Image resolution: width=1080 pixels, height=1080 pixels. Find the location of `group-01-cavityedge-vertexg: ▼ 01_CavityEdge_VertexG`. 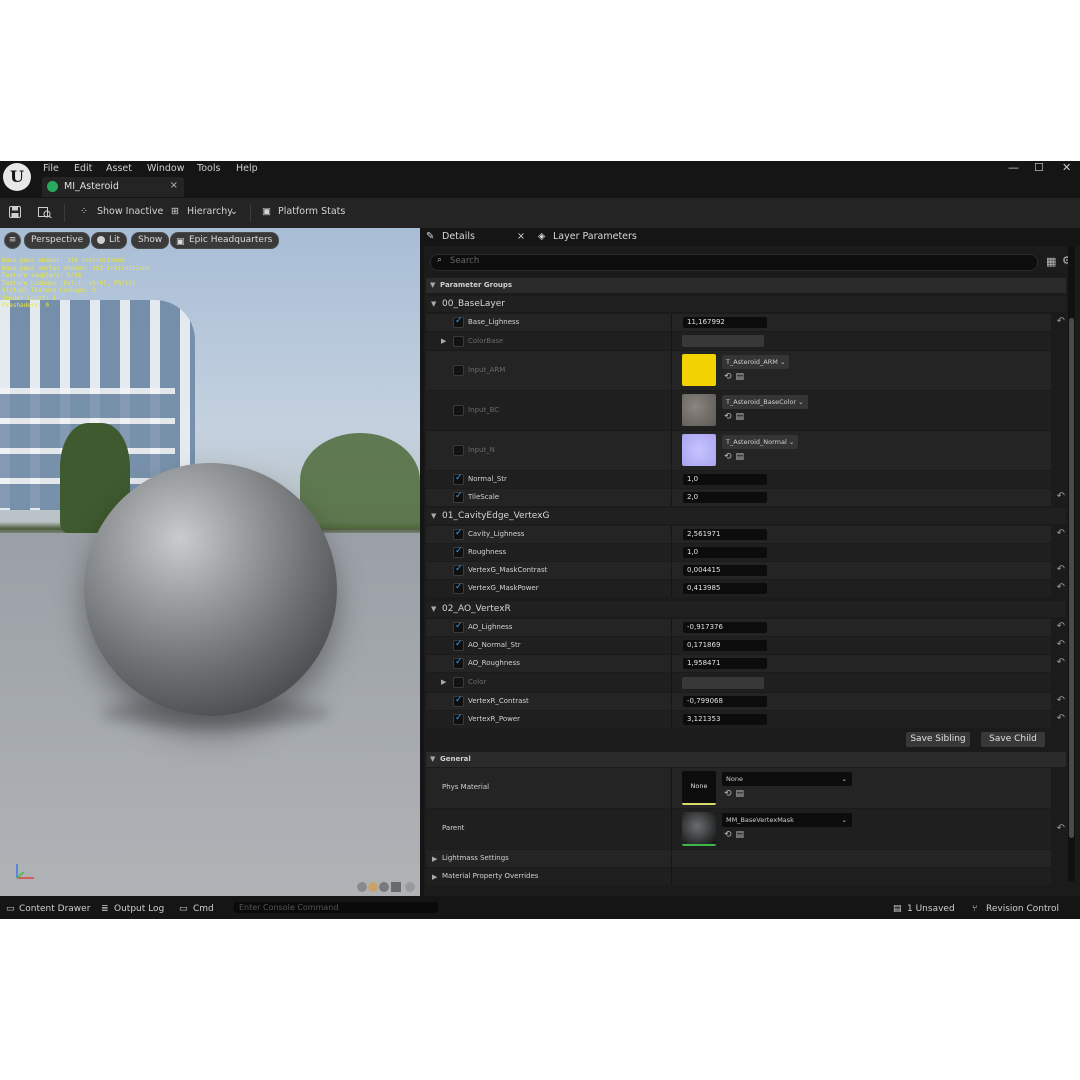

group-01-cavityedge-vertexg: ▼ 01_CavityEdge_VertexG is located at coordinates (746, 516).